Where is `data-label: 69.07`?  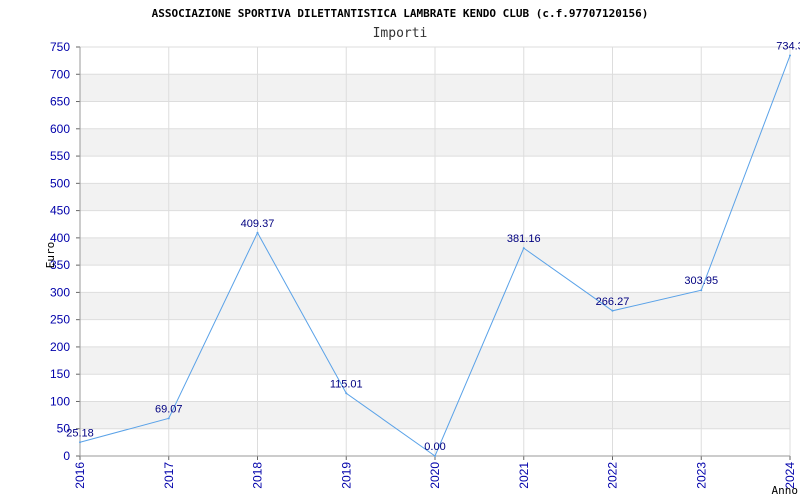 data-label: 69.07 is located at coordinates (169, 409).